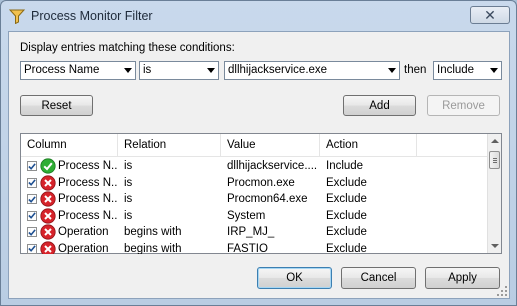  Describe the element at coordinates (379, 105) in the screenshot. I see `add-button: Add` at that location.